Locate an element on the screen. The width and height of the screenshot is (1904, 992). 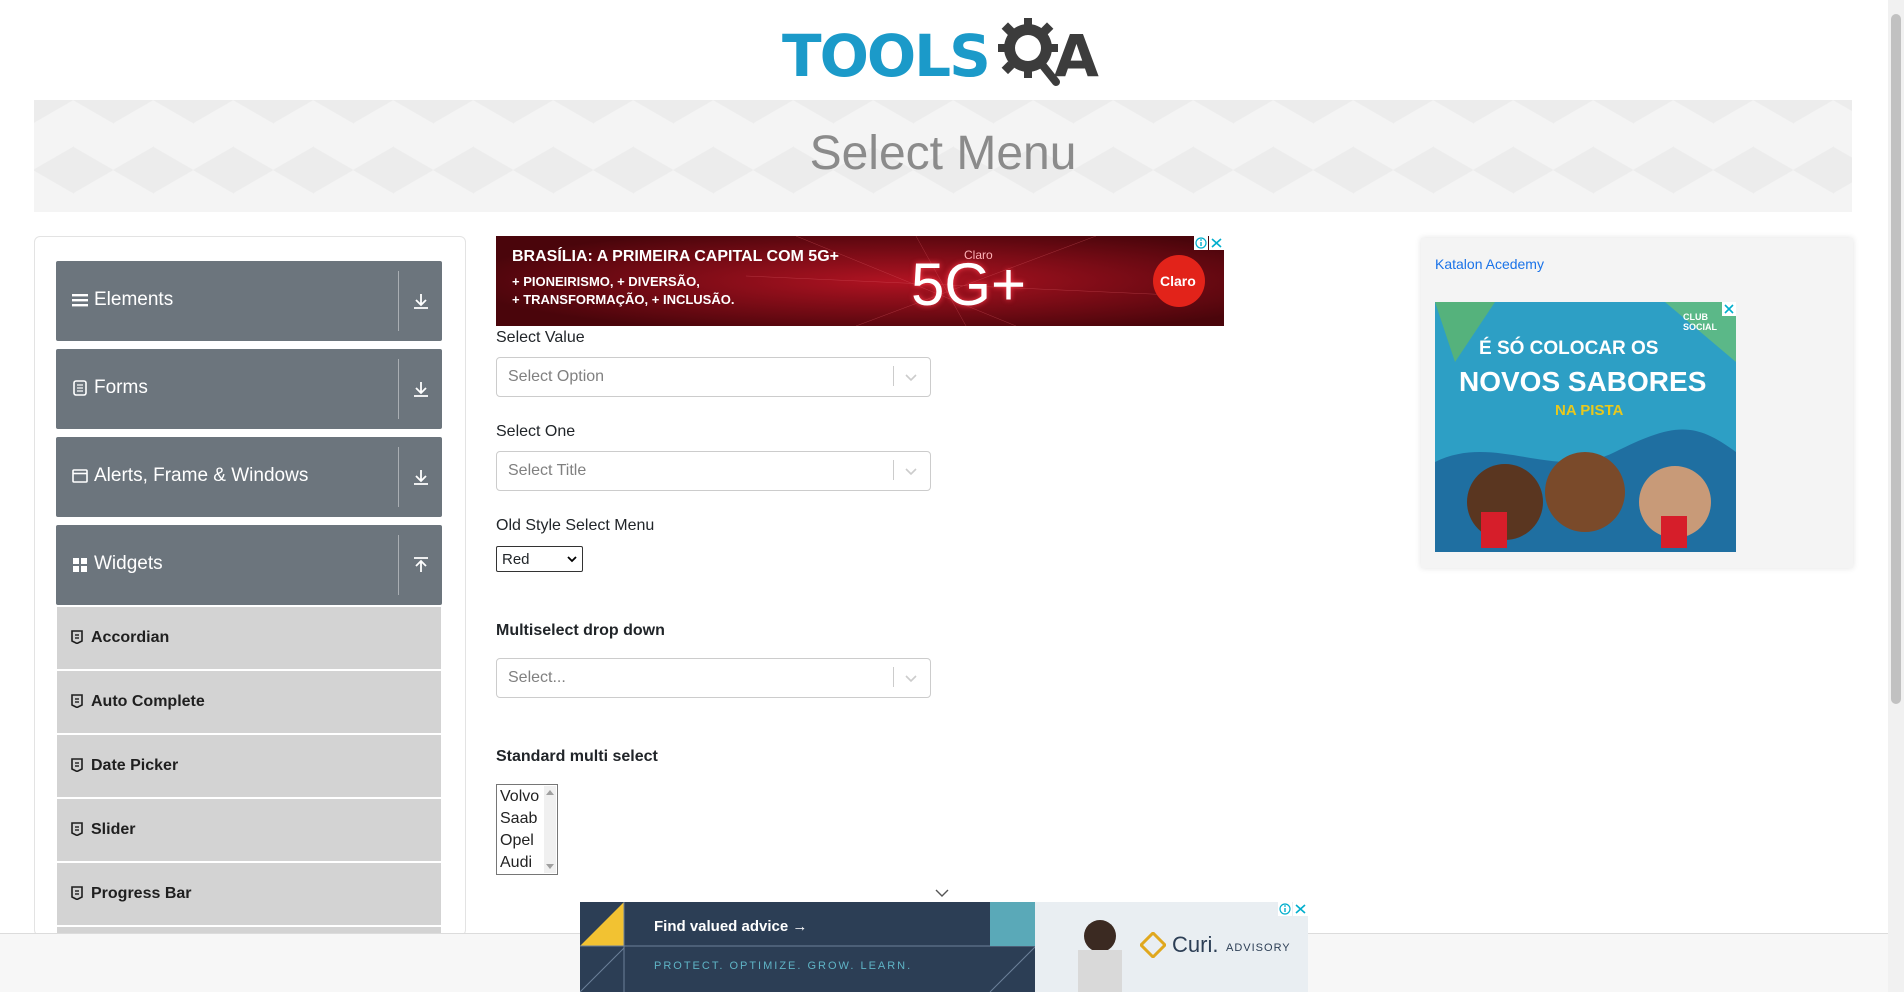
sidebar-group-label: Forms is located at coordinates (121, 387).